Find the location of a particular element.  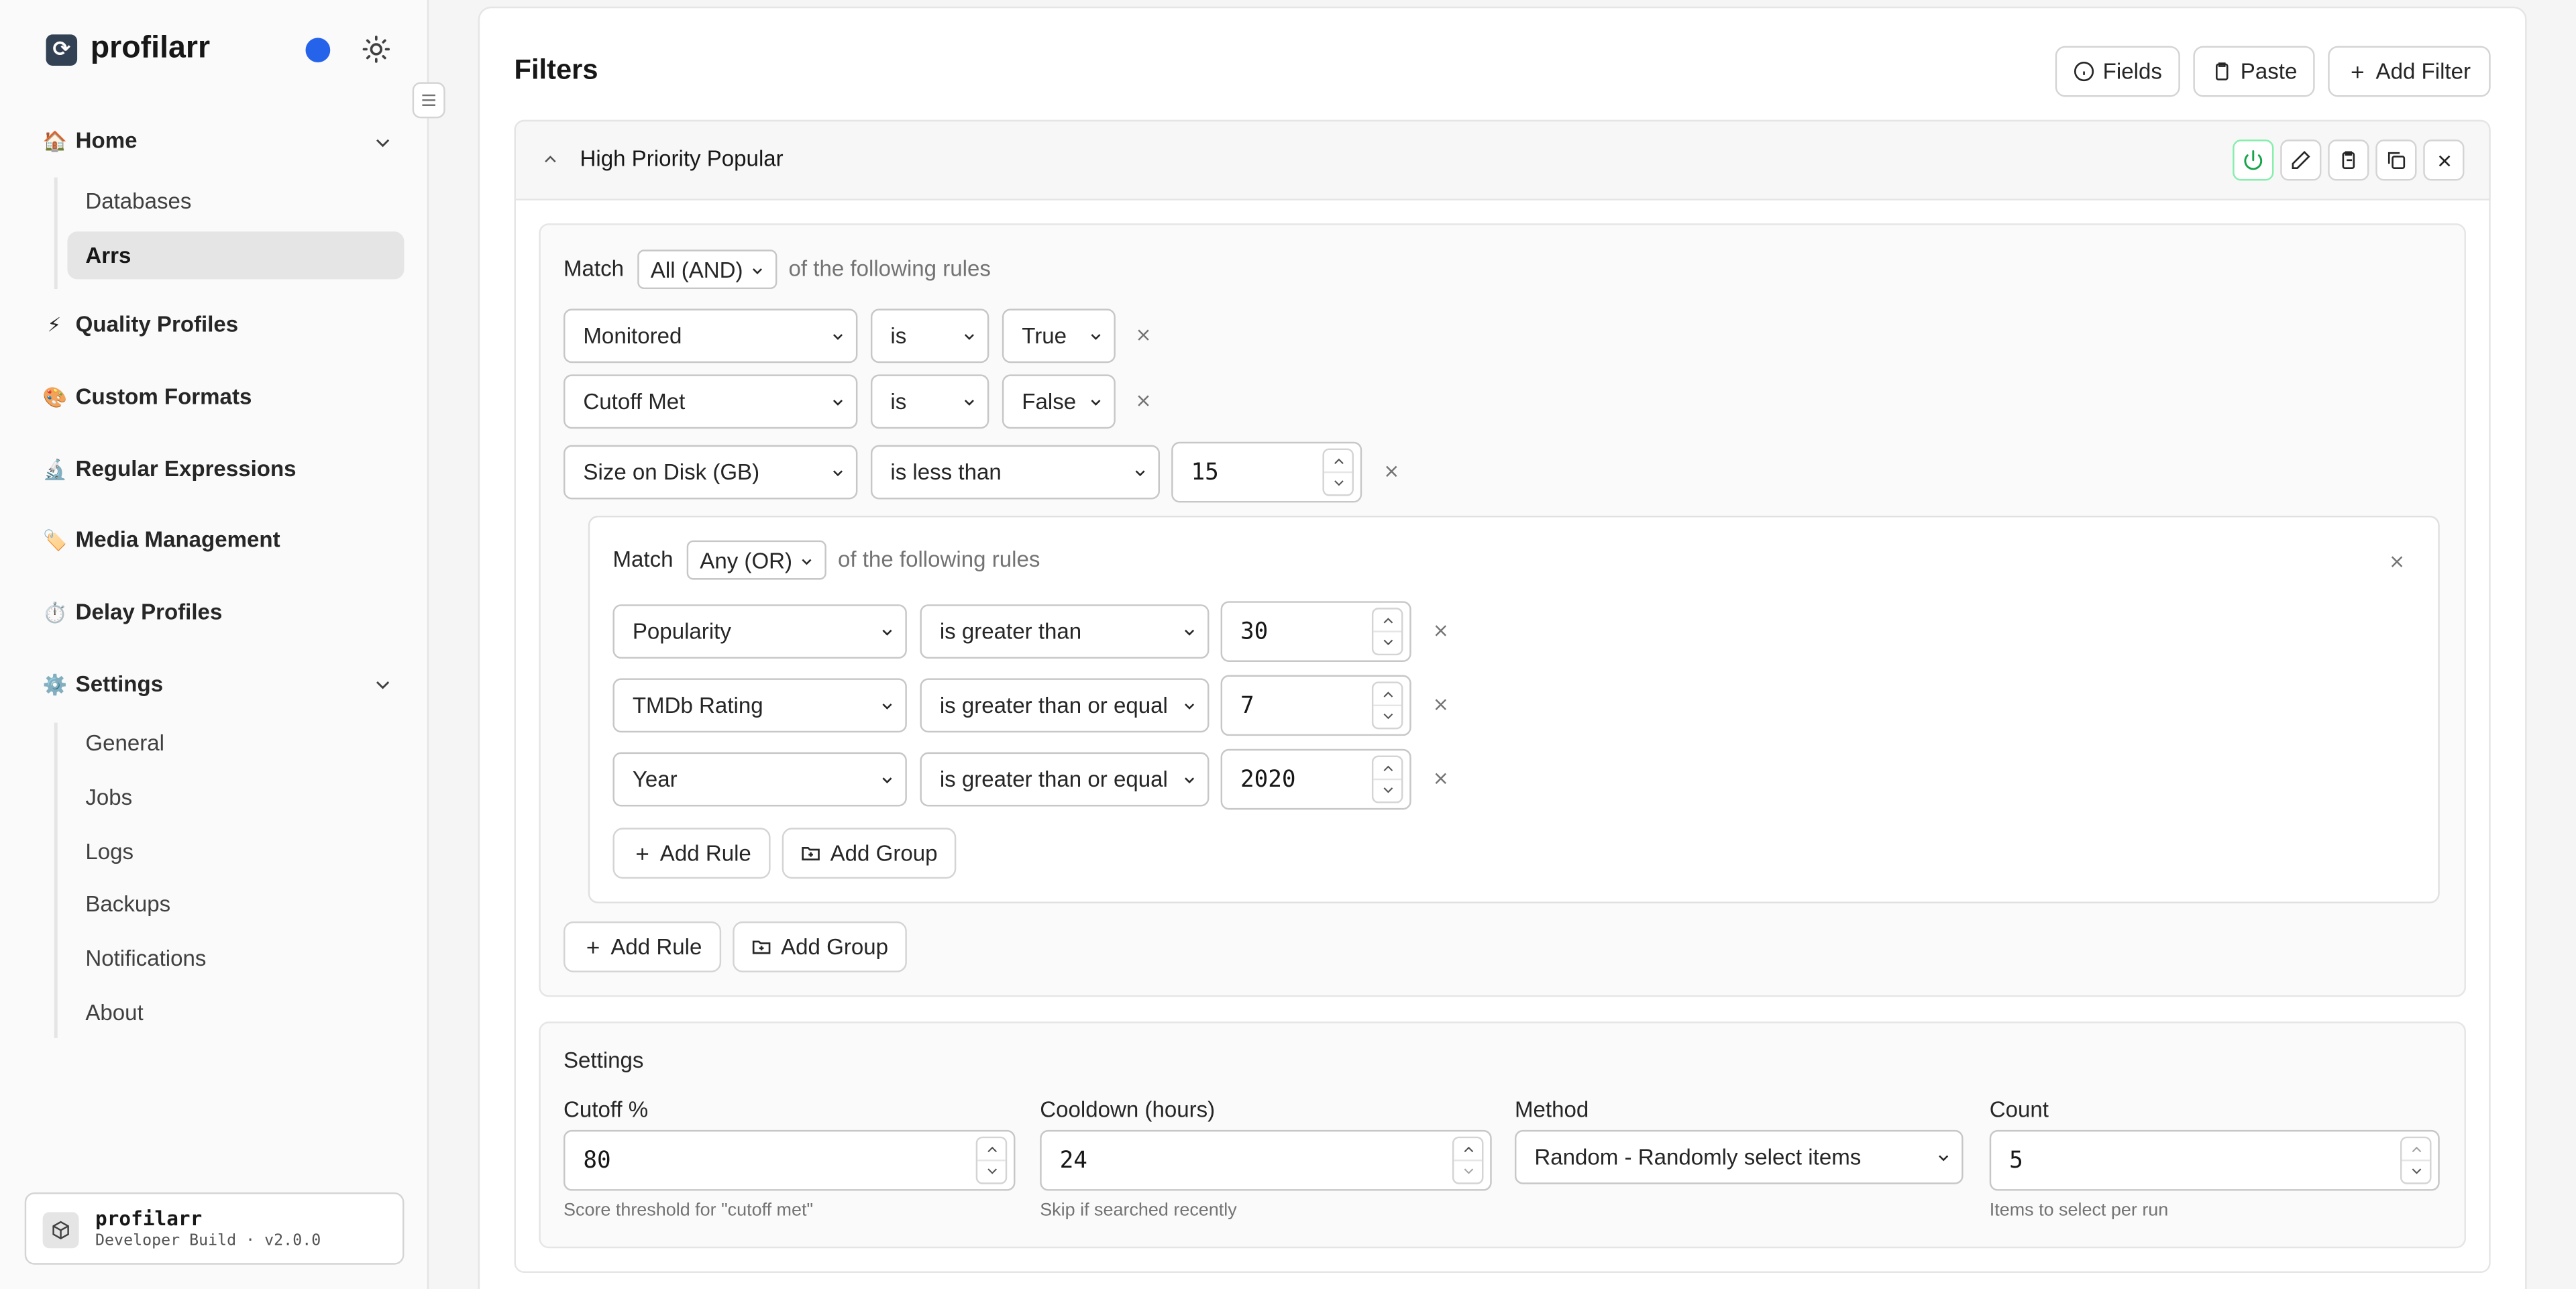

match-label: Match is located at coordinates (643, 559).